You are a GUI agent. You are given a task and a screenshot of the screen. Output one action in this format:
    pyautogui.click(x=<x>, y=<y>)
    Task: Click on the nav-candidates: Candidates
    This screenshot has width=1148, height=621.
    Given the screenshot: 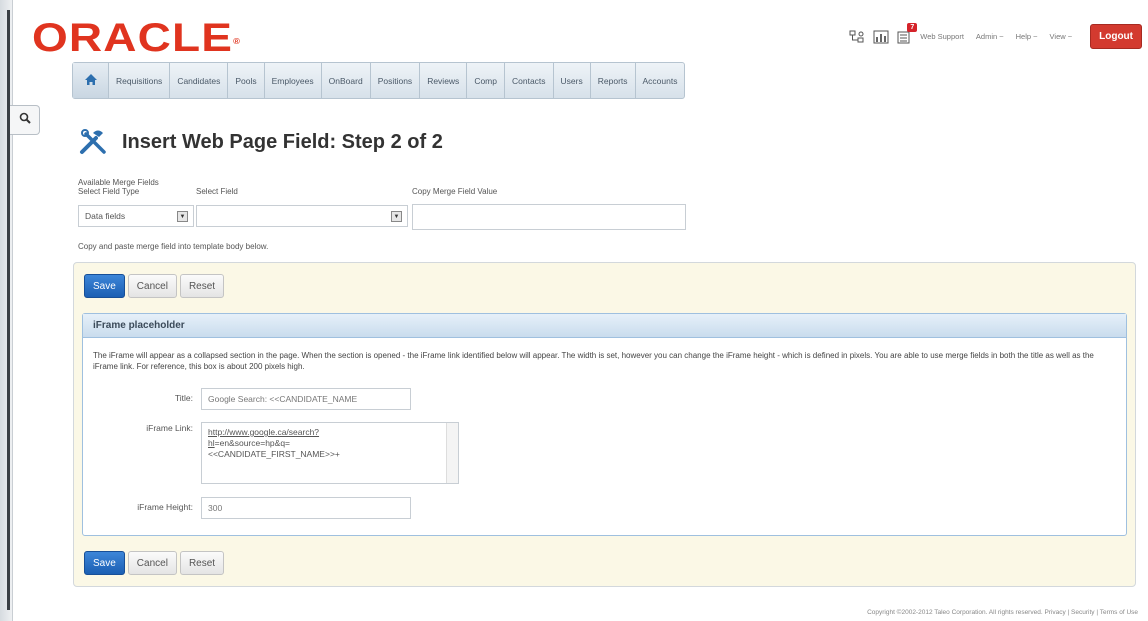 What is the action you would take?
    pyautogui.click(x=199, y=80)
    